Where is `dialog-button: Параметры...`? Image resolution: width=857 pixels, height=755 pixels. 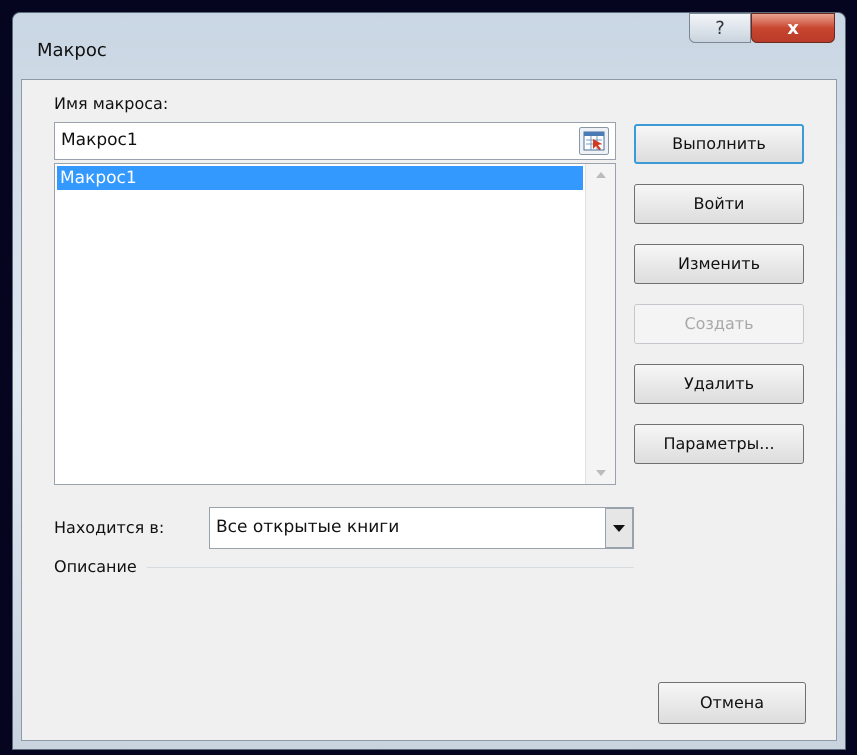 dialog-button: Параметры... is located at coordinates (719, 444).